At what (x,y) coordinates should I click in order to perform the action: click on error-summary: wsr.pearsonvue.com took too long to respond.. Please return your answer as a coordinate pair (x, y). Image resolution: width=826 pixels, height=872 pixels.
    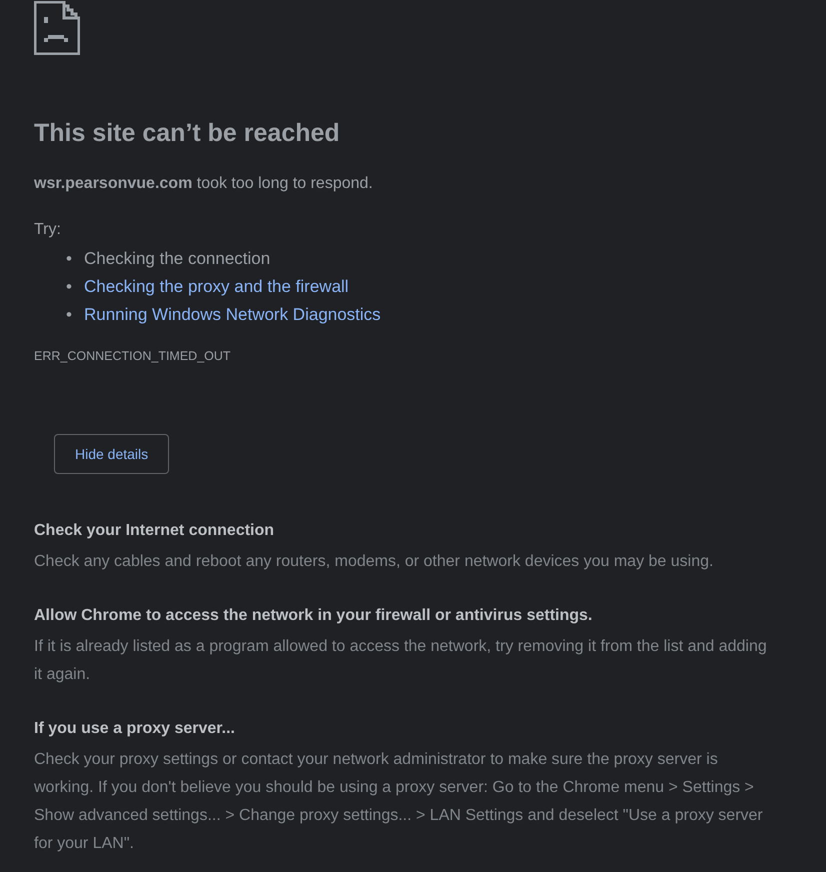
    Looking at the image, I should click on (204, 184).